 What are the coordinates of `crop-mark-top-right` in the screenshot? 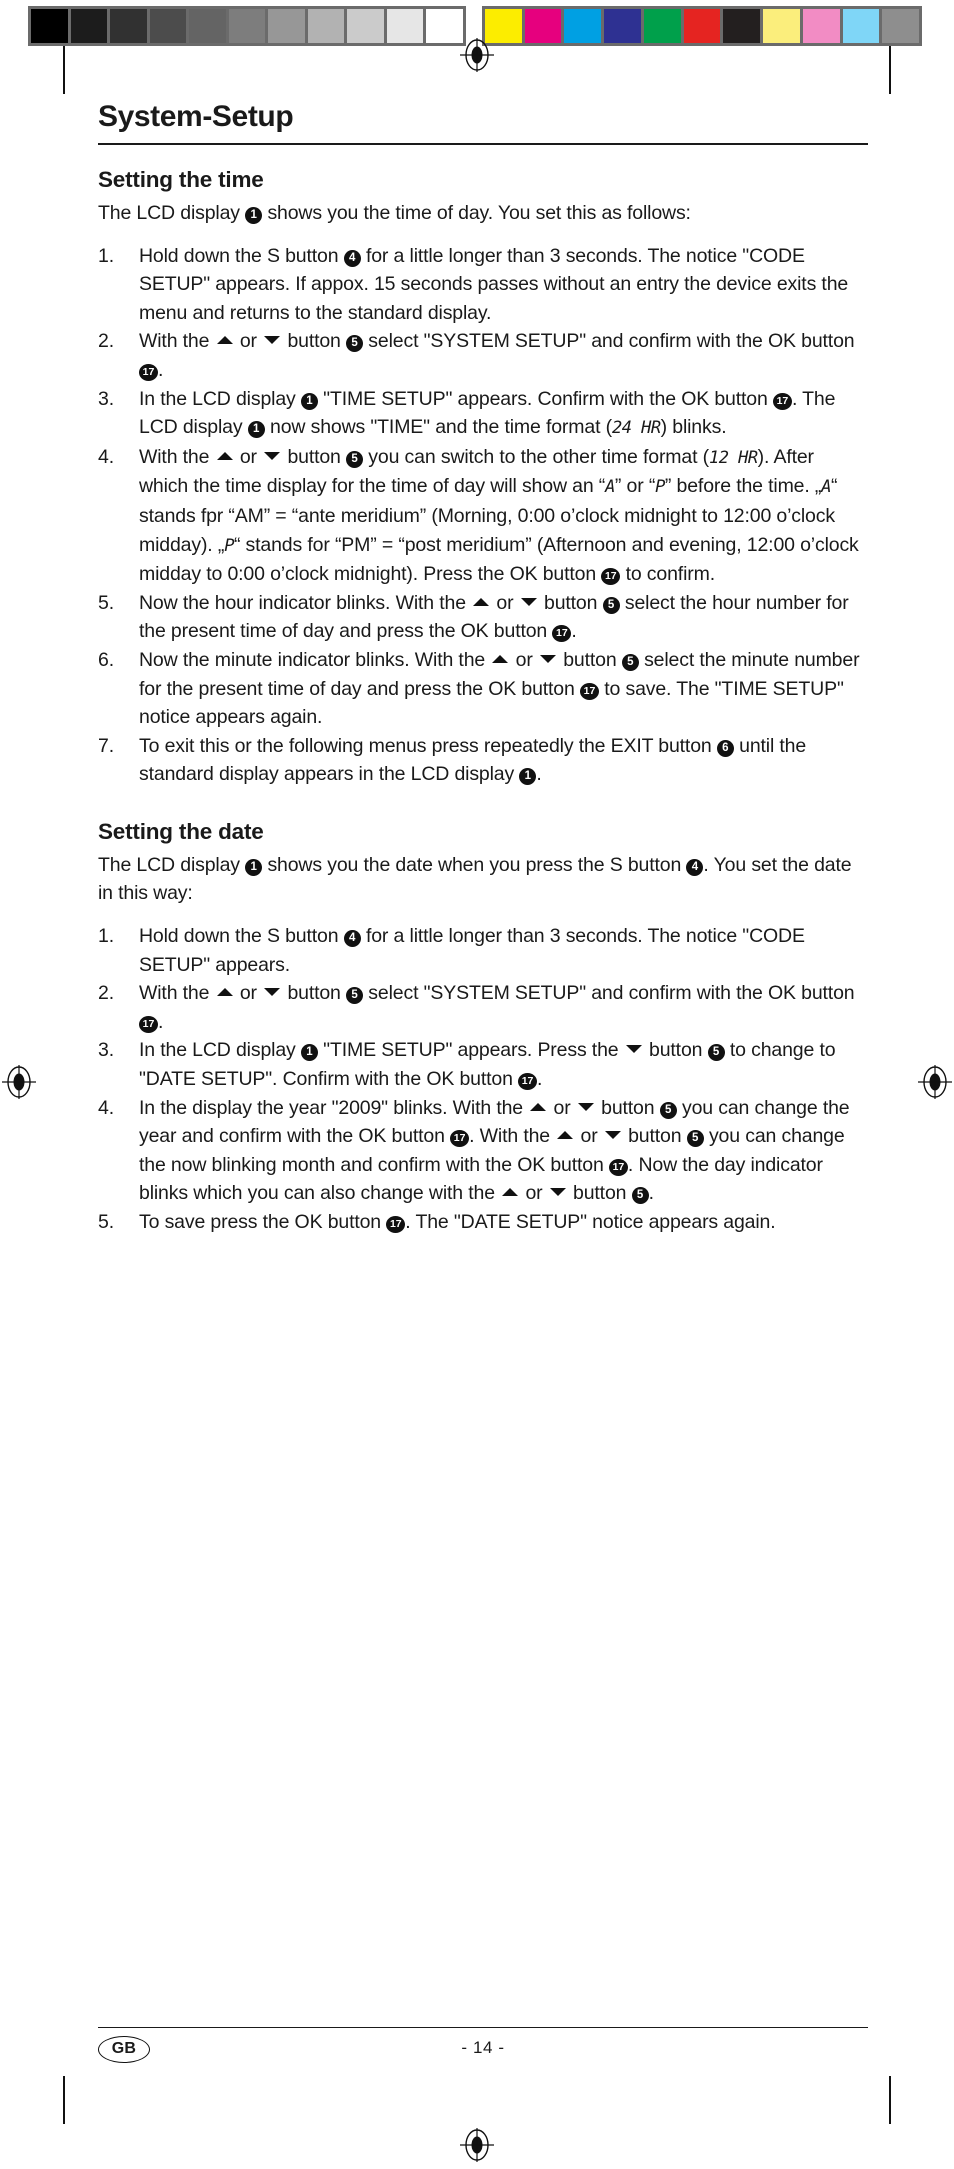 It's located at (890, 70).